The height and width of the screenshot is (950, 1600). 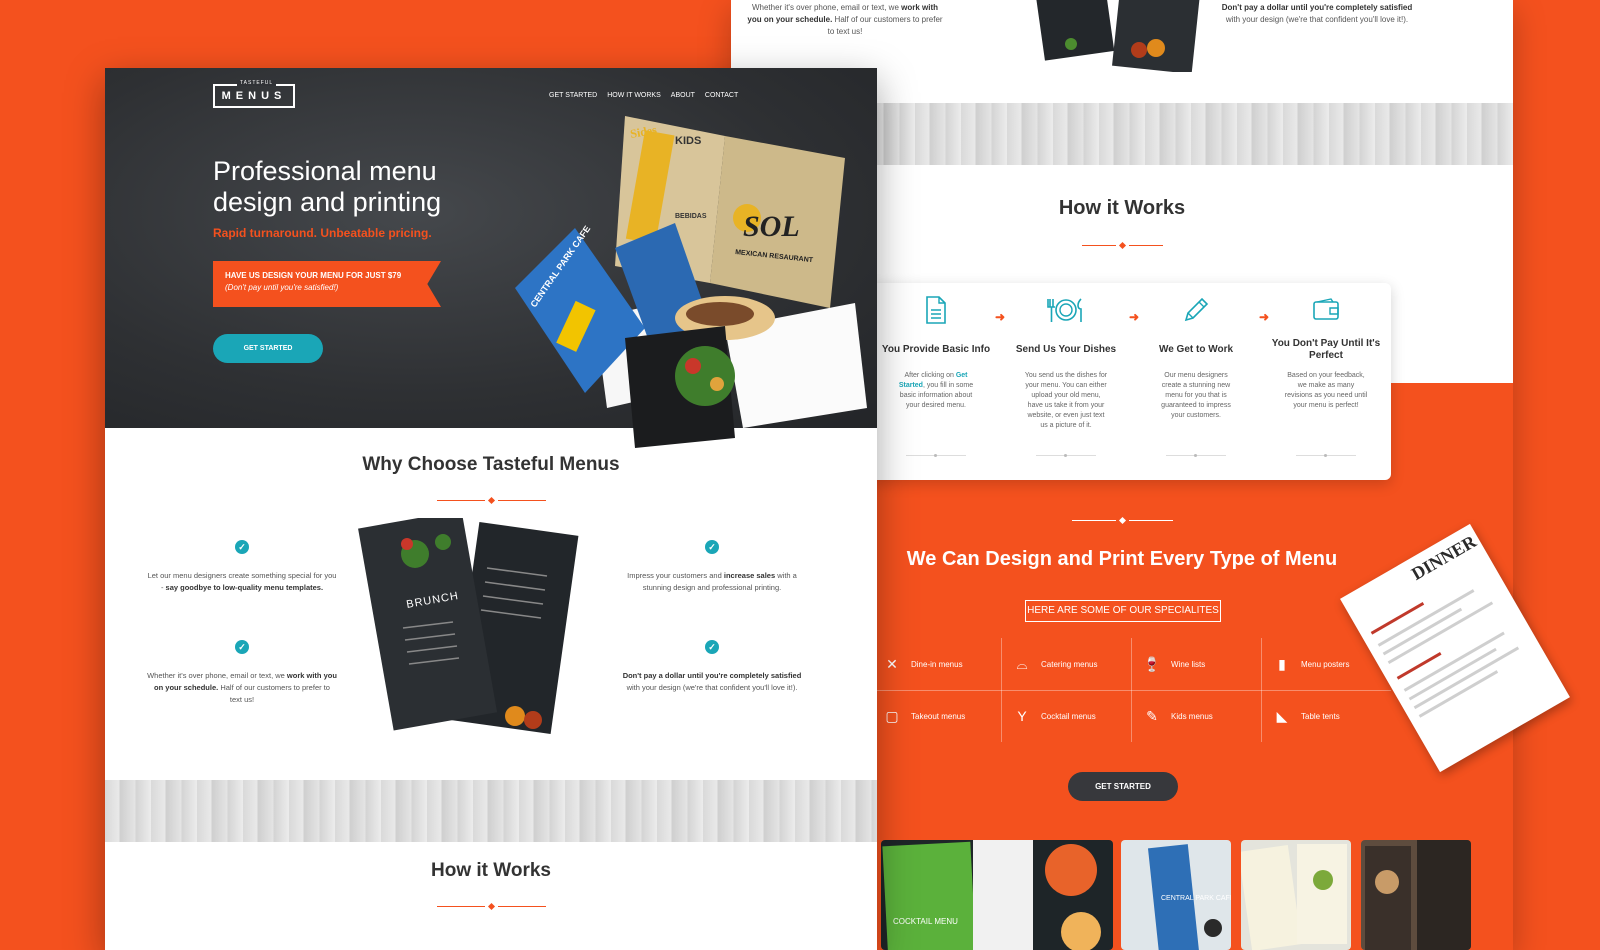 I want to click on hero-title: Professional menu design and printing, so click(x=327, y=186).